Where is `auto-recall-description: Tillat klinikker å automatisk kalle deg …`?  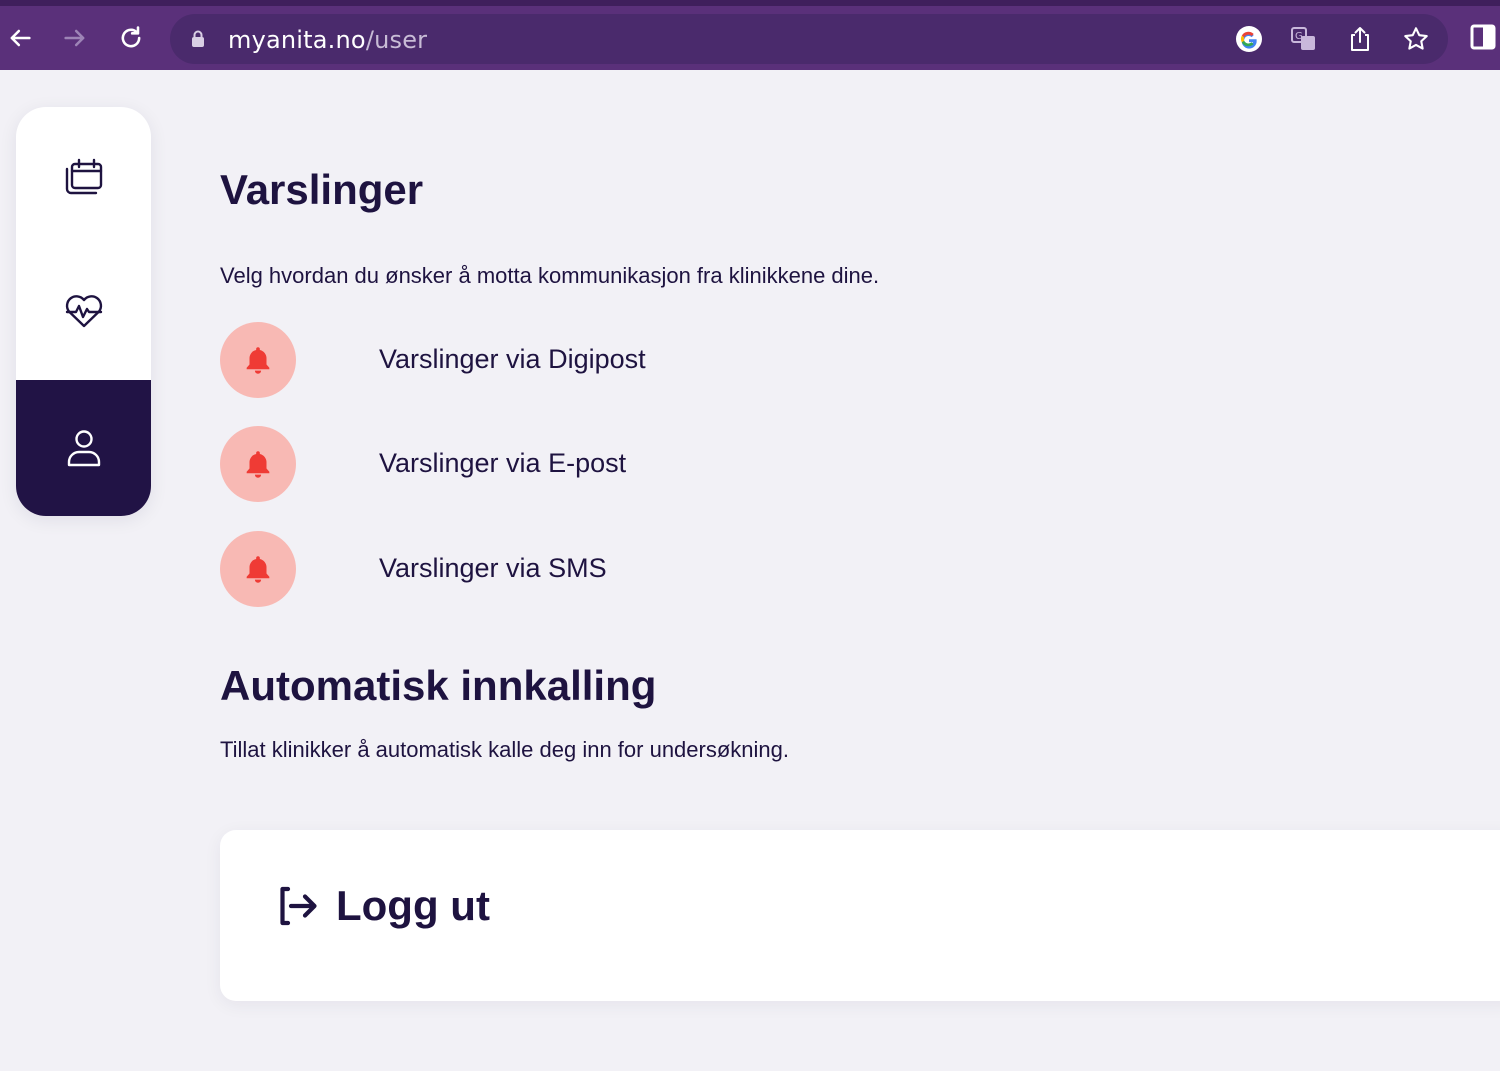
auto-recall-description: Tillat klinikker å automatisk kalle deg … is located at coordinates (505, 749).